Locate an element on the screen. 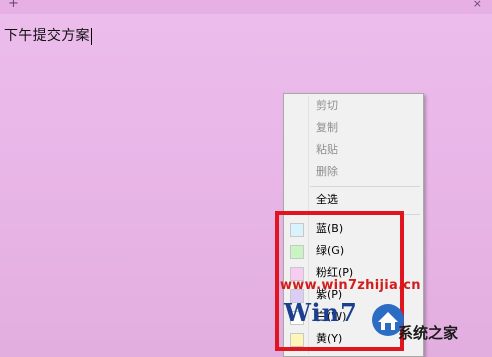  menu-item-label: 粘贴 is located at coordinates (327, 149).